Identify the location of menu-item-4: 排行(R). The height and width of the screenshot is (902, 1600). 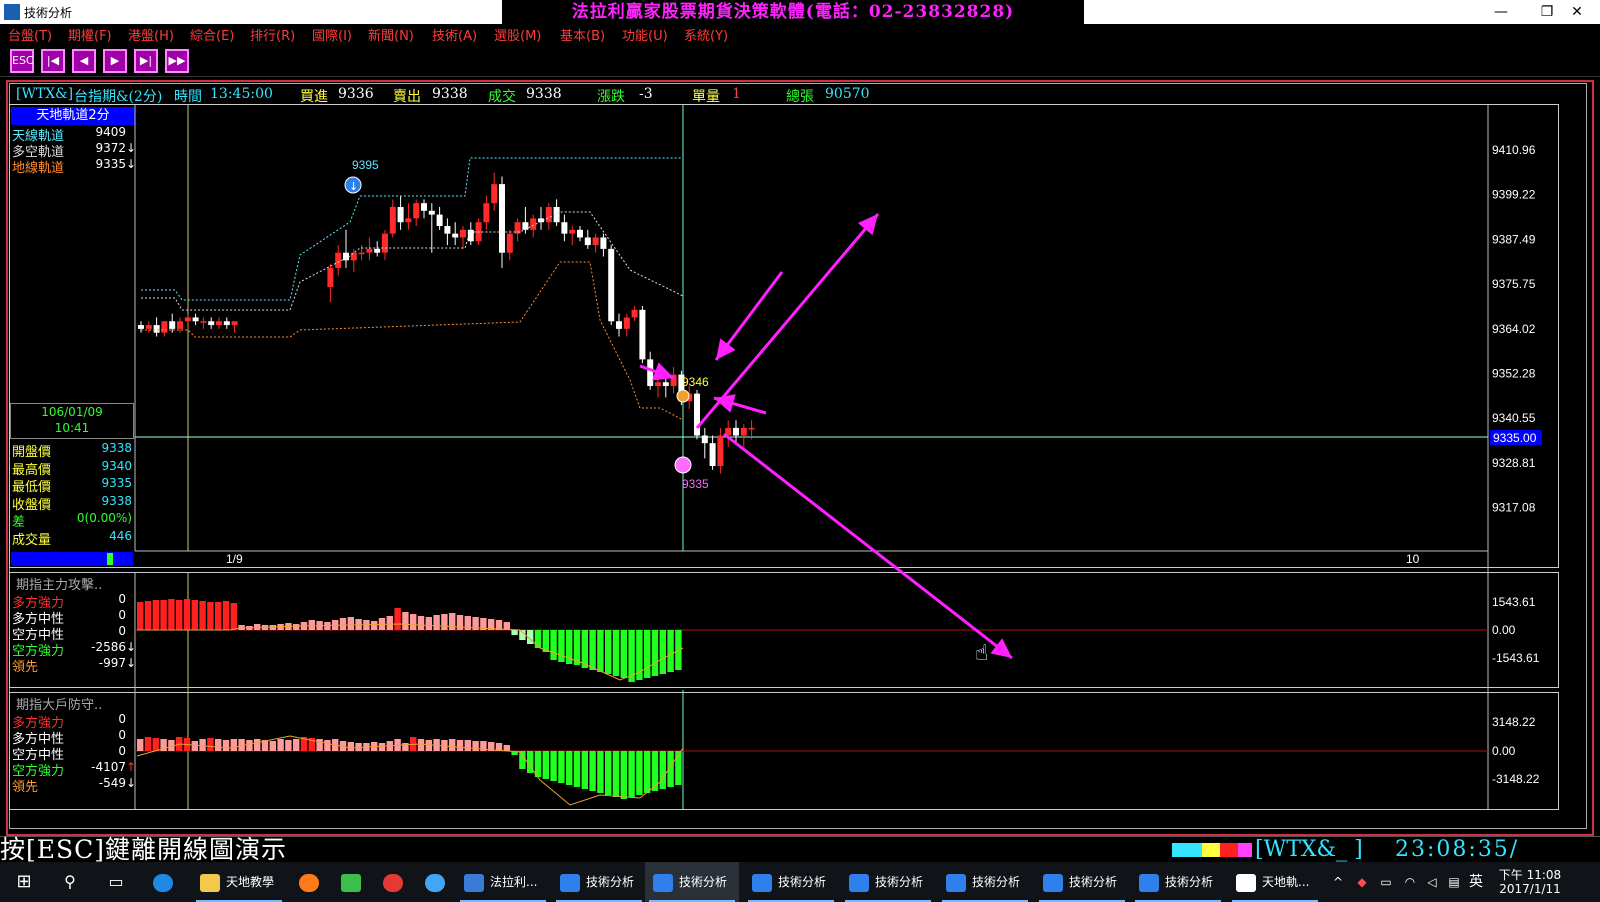
(272, 34).